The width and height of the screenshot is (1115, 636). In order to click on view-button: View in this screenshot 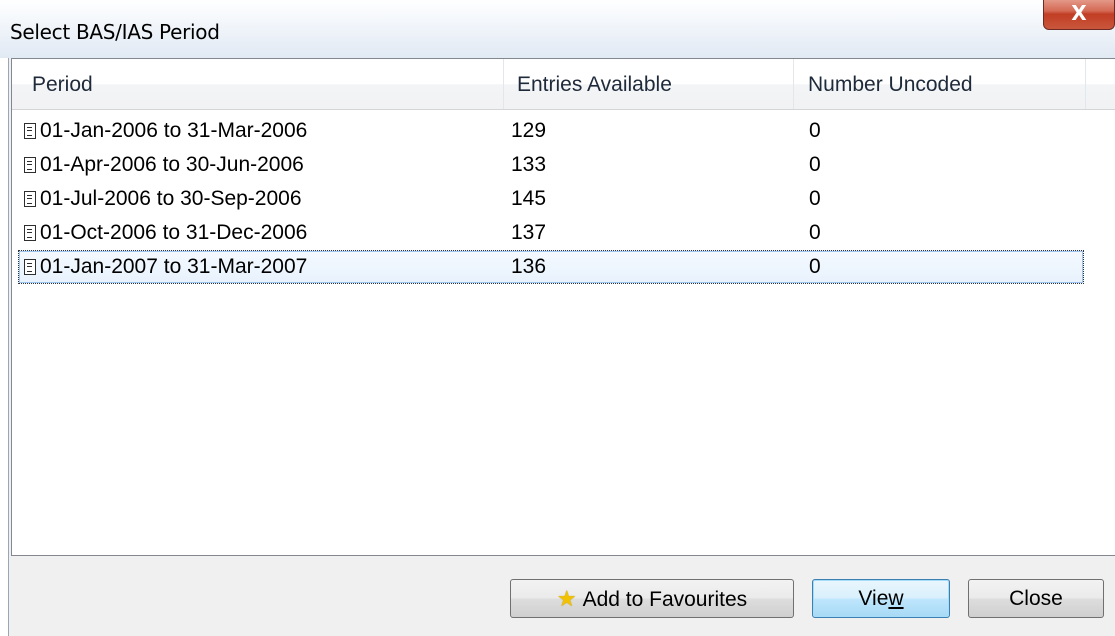, I will do `click(881, 598)`.